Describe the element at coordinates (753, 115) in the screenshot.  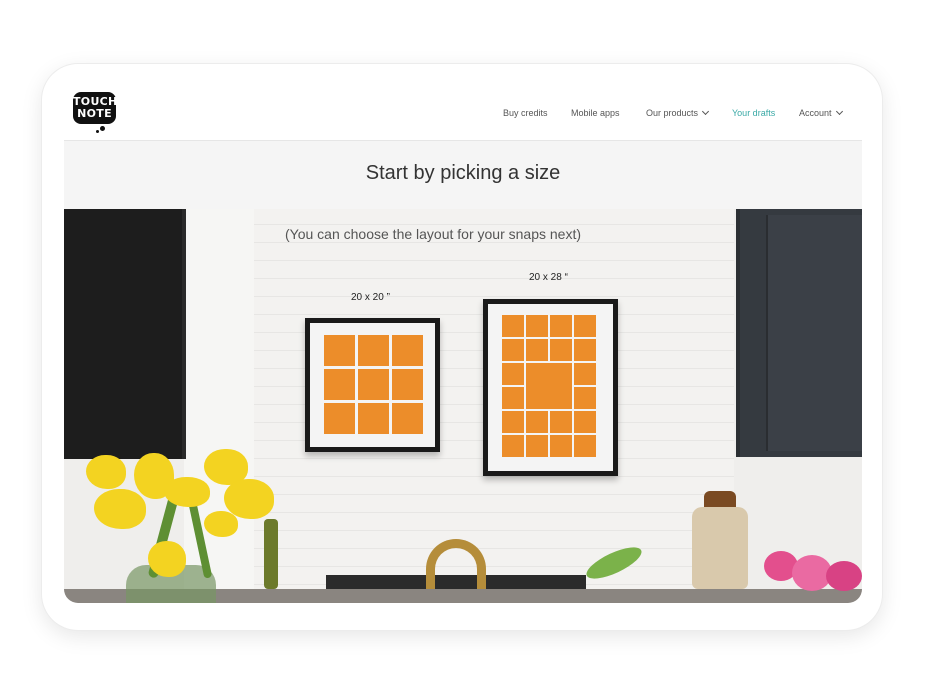
I see `nav-your-drafts: Your drafts` at that location.